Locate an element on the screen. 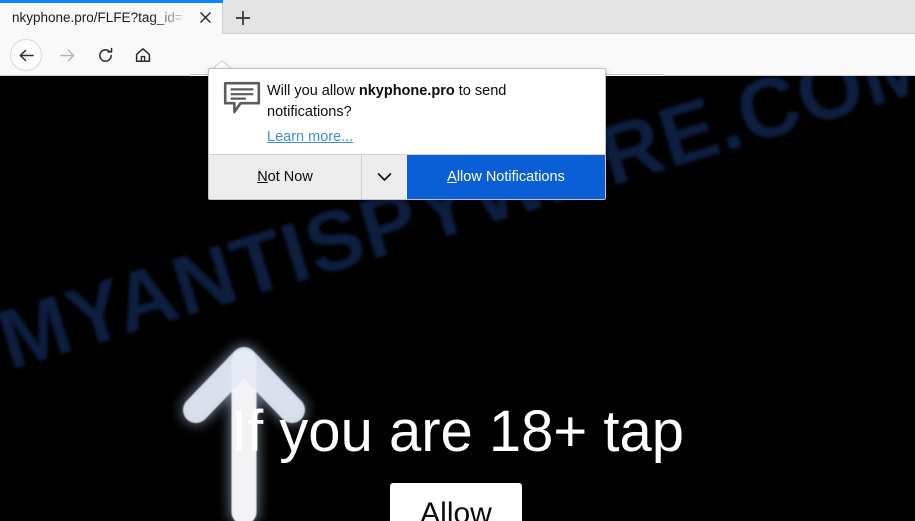  chevron-down-icon is located at coordinates (384, 177).